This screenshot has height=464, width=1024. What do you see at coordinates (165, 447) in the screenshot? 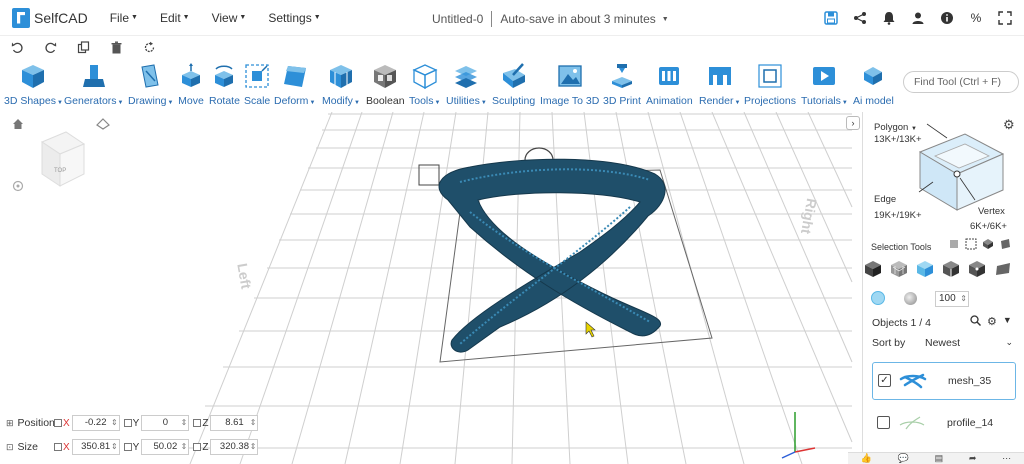
I see `size-y-input: 50.02` at bounding box center [165, 447].